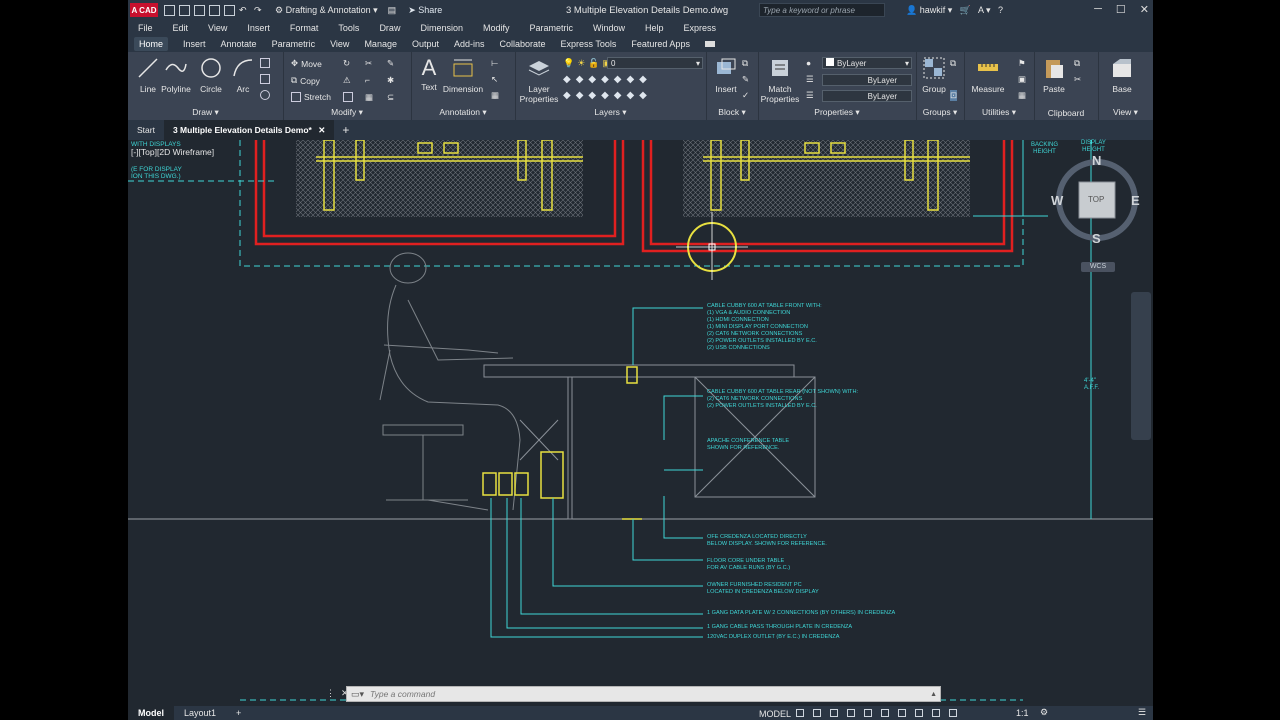 The image size is (1280, 720). Describe the element at coordinates (808, 63) in the screenshot. I see `color-wheel-icon: ●` at that location.